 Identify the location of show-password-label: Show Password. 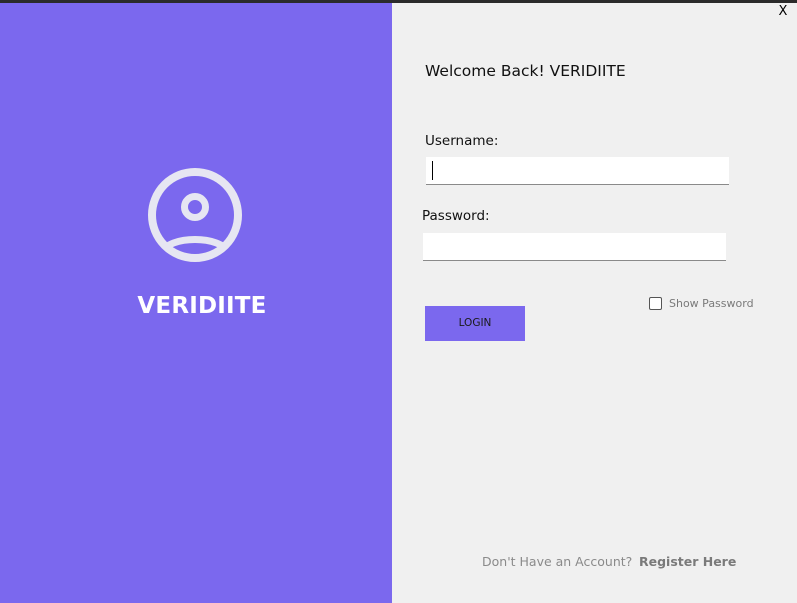
(711, 303).